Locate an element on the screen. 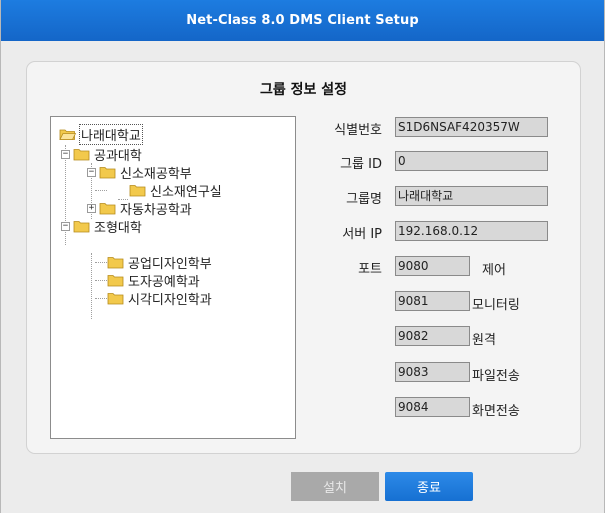  expand-icon: + is located at coordinates (91, 208).